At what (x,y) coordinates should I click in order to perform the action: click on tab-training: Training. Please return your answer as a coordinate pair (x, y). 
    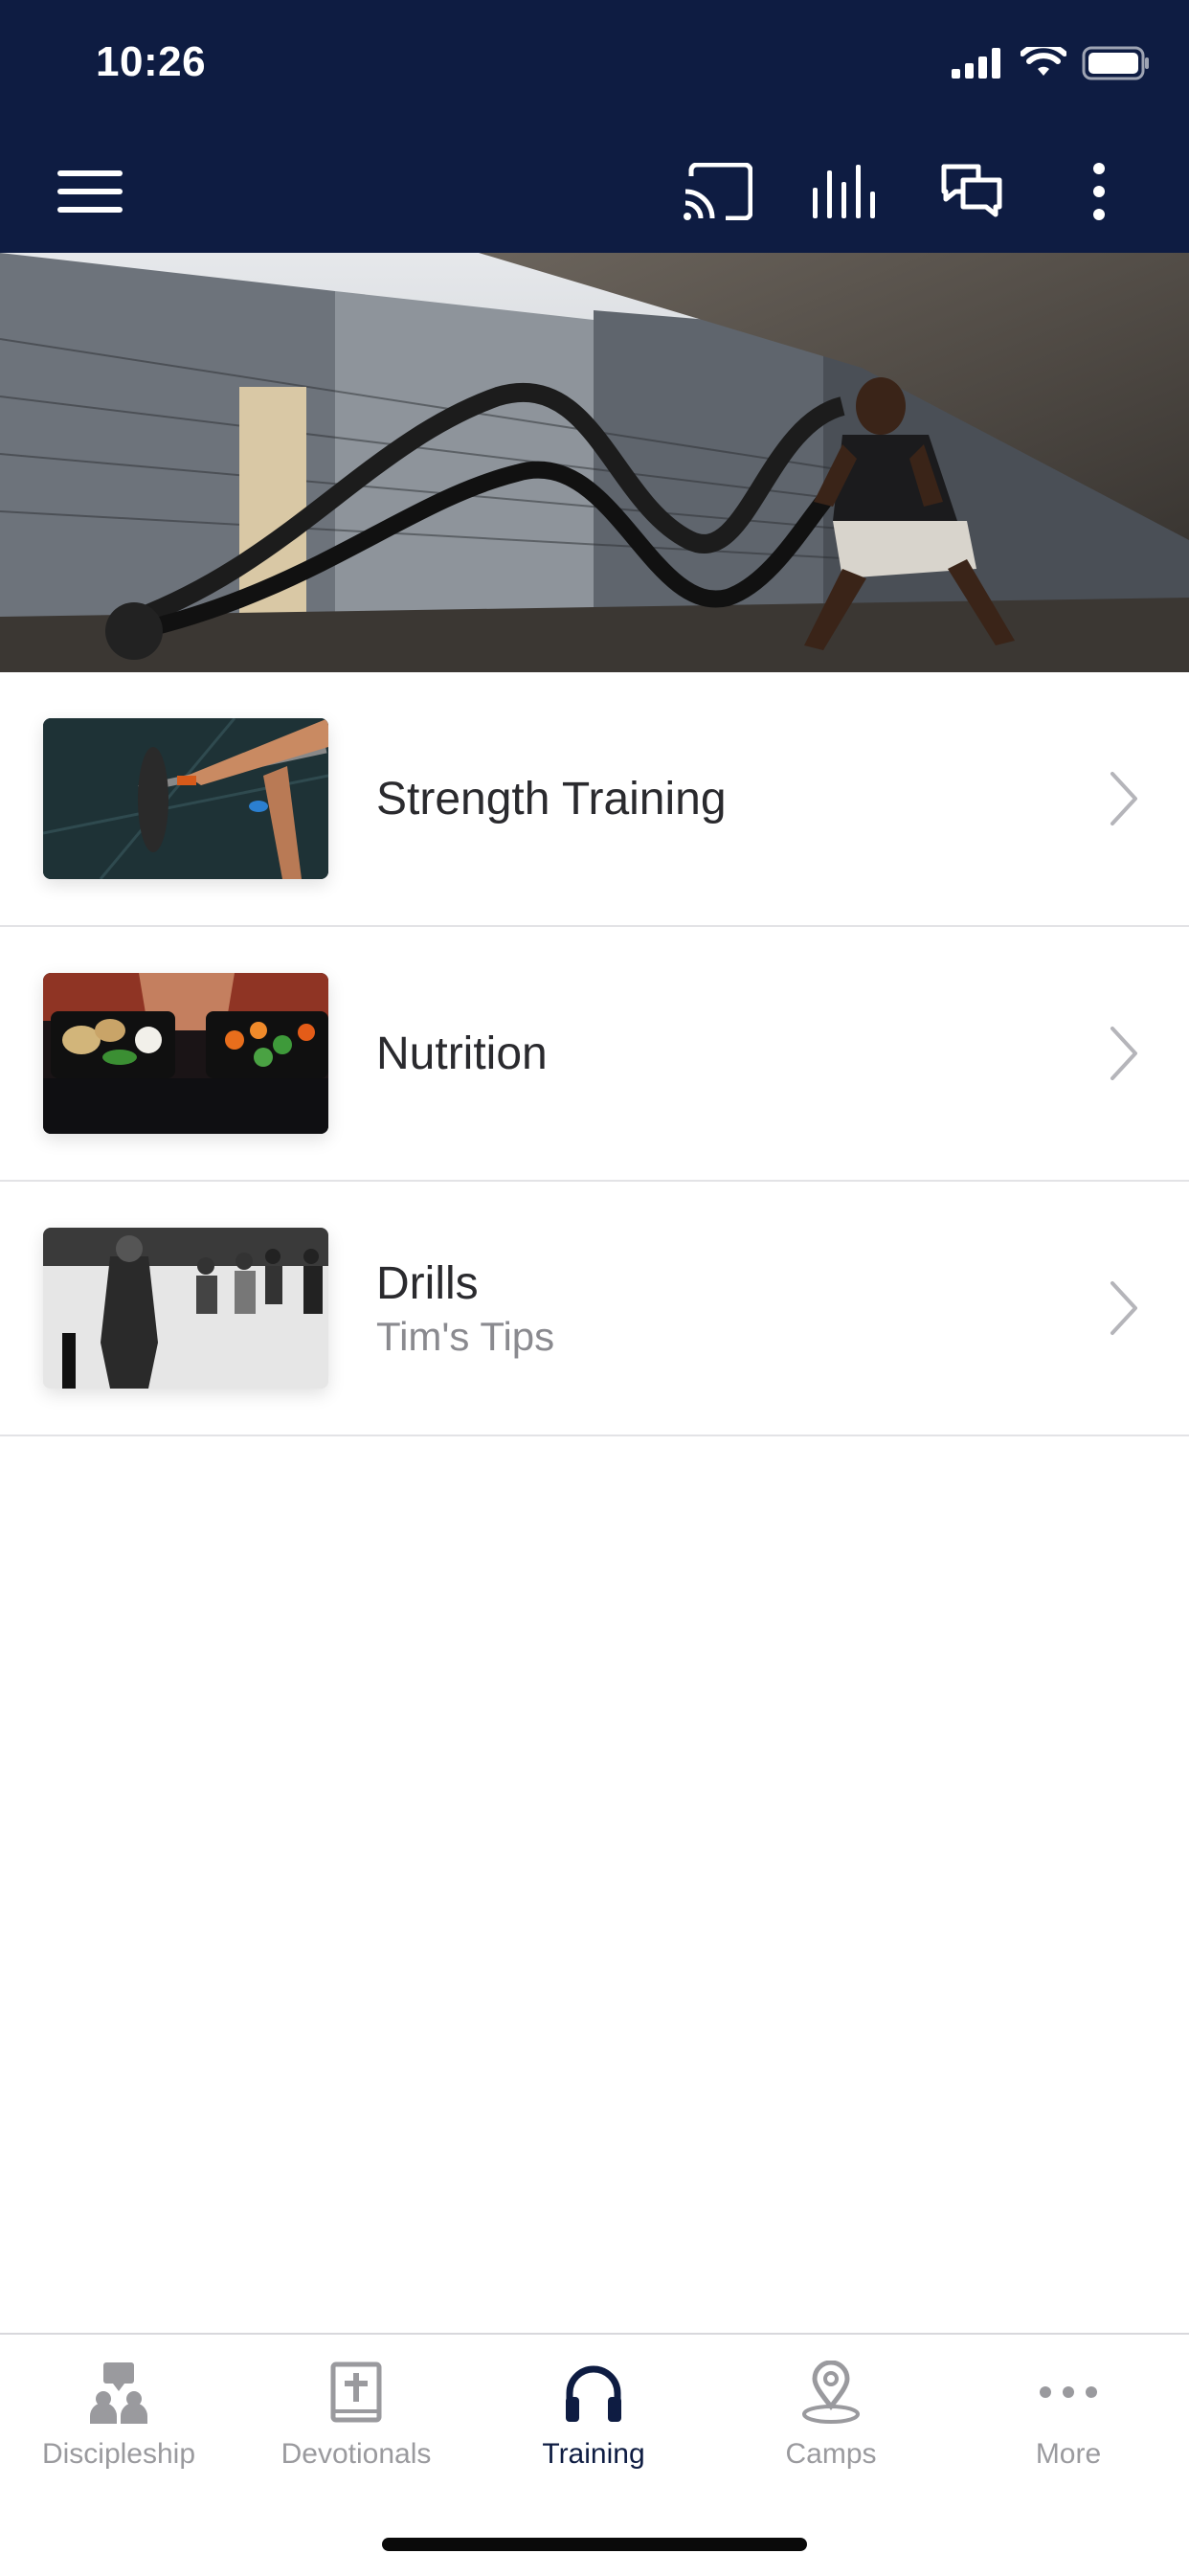
    Looking at the image, I should click on (593, 2416).